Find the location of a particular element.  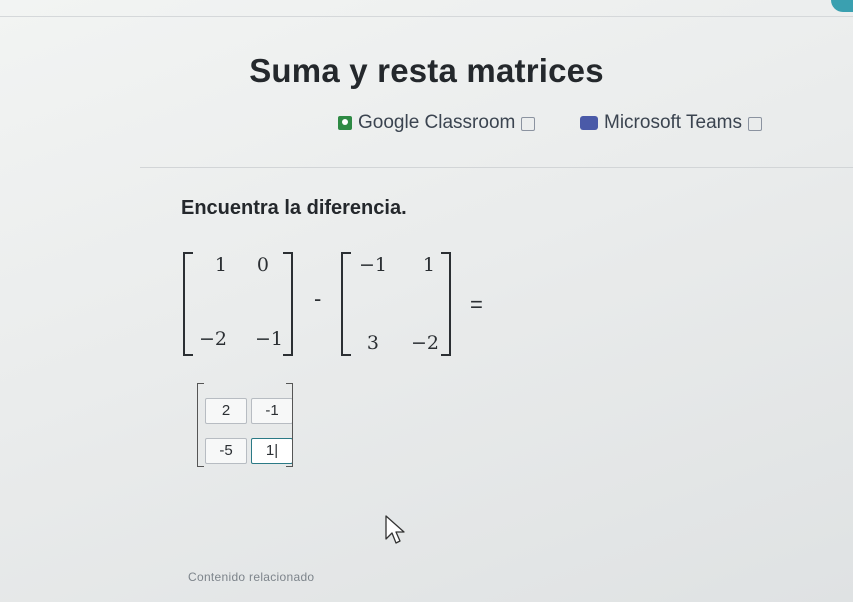

matrix-b-cell: 1 is located at coordinates (428, 265).